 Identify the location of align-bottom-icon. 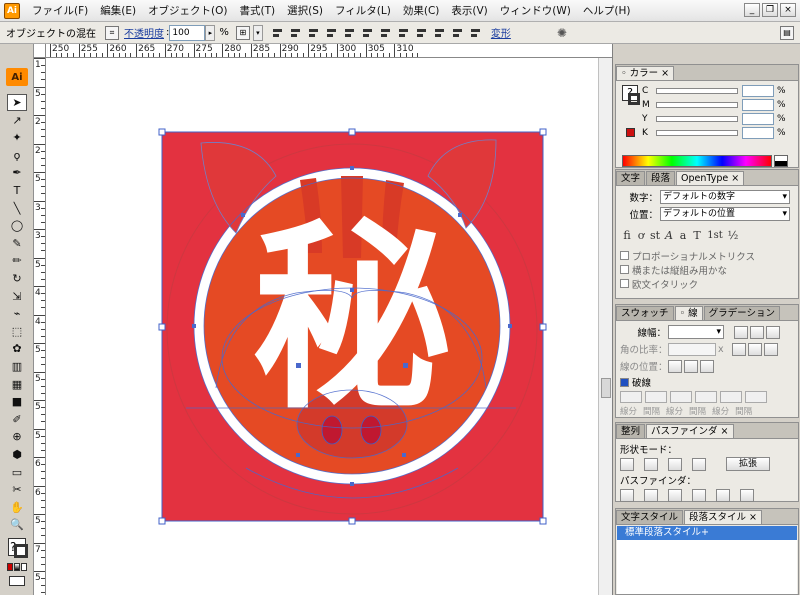
(368, 33).